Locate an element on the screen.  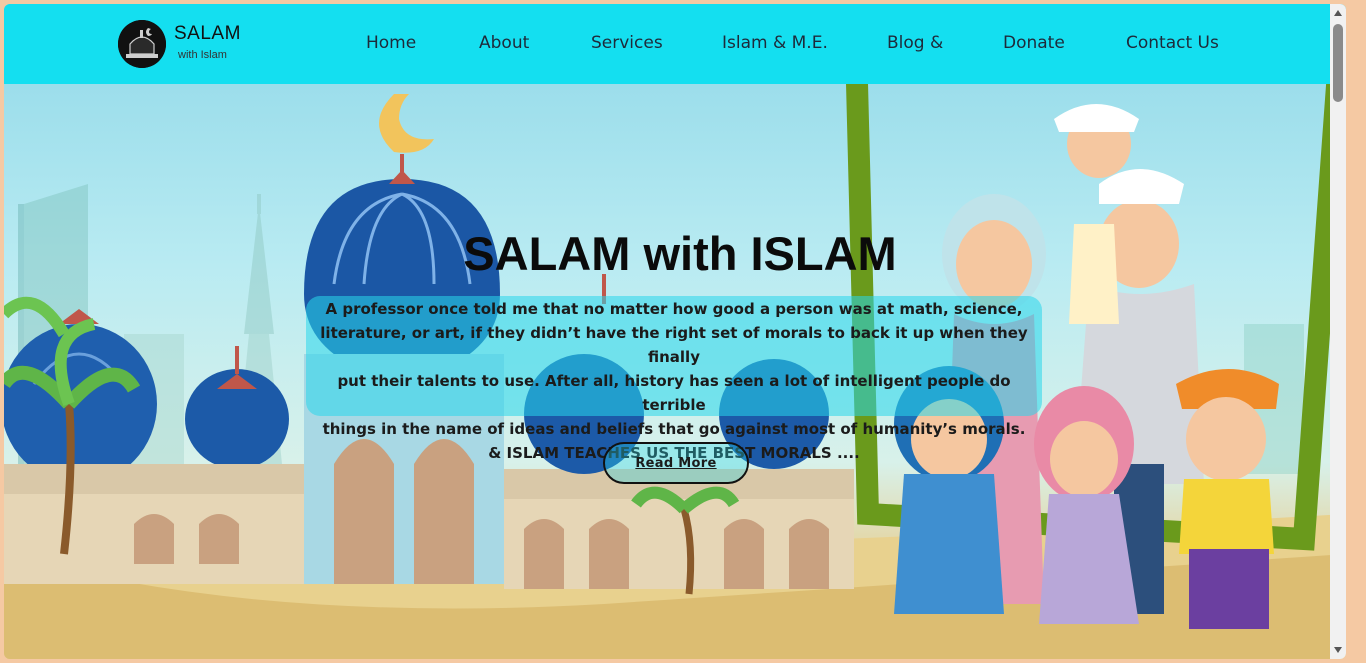
nav-blog: Blog & is located at coordinates (915, 43).